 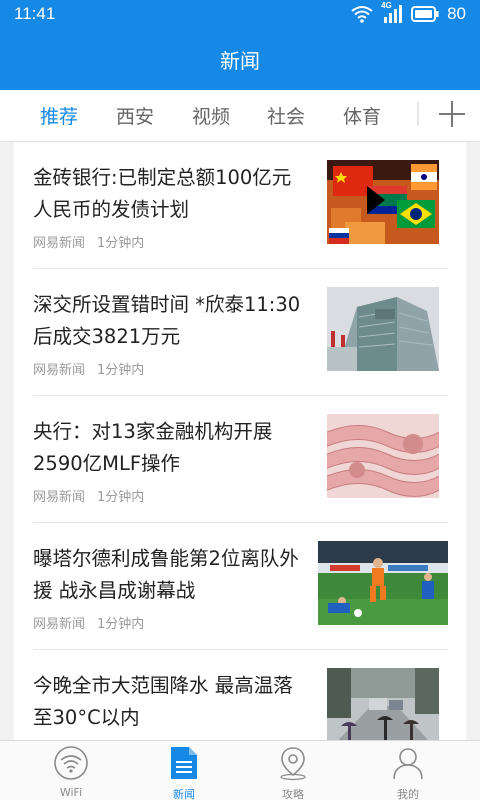 What do you see at coordinates (408, 765) in the screenshot?
I see `user-icon` at bounding box center [408, 765].